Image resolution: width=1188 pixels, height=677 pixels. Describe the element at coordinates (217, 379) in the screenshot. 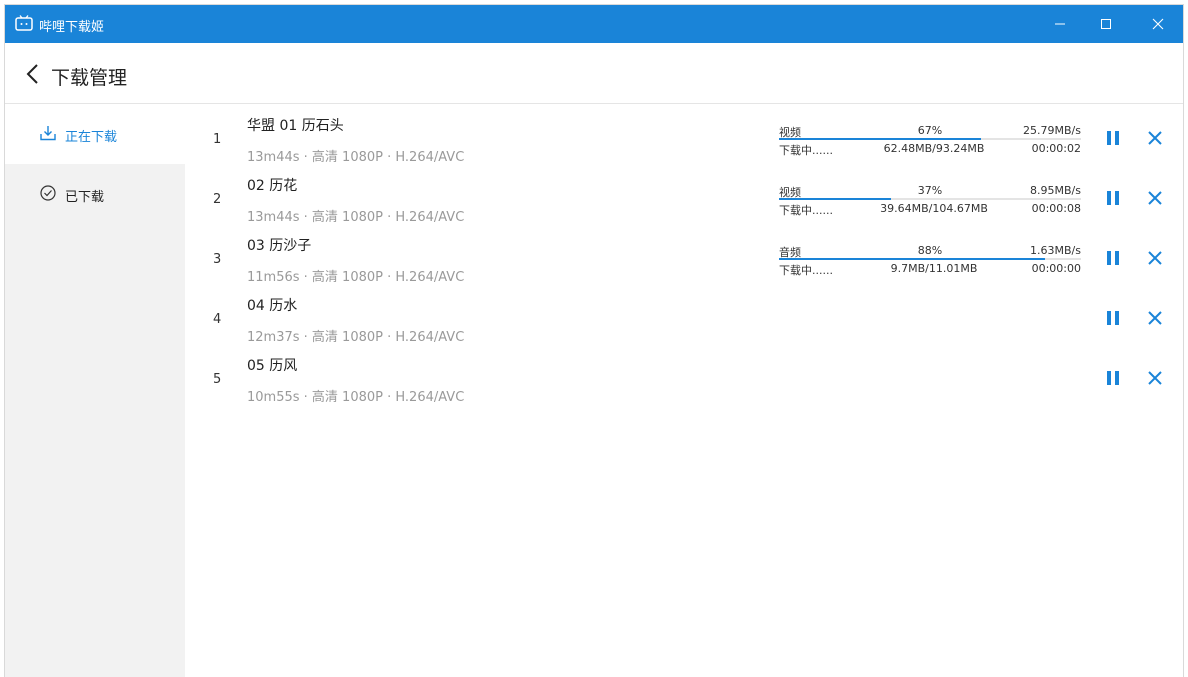

I see `item-index: 5` at that location.